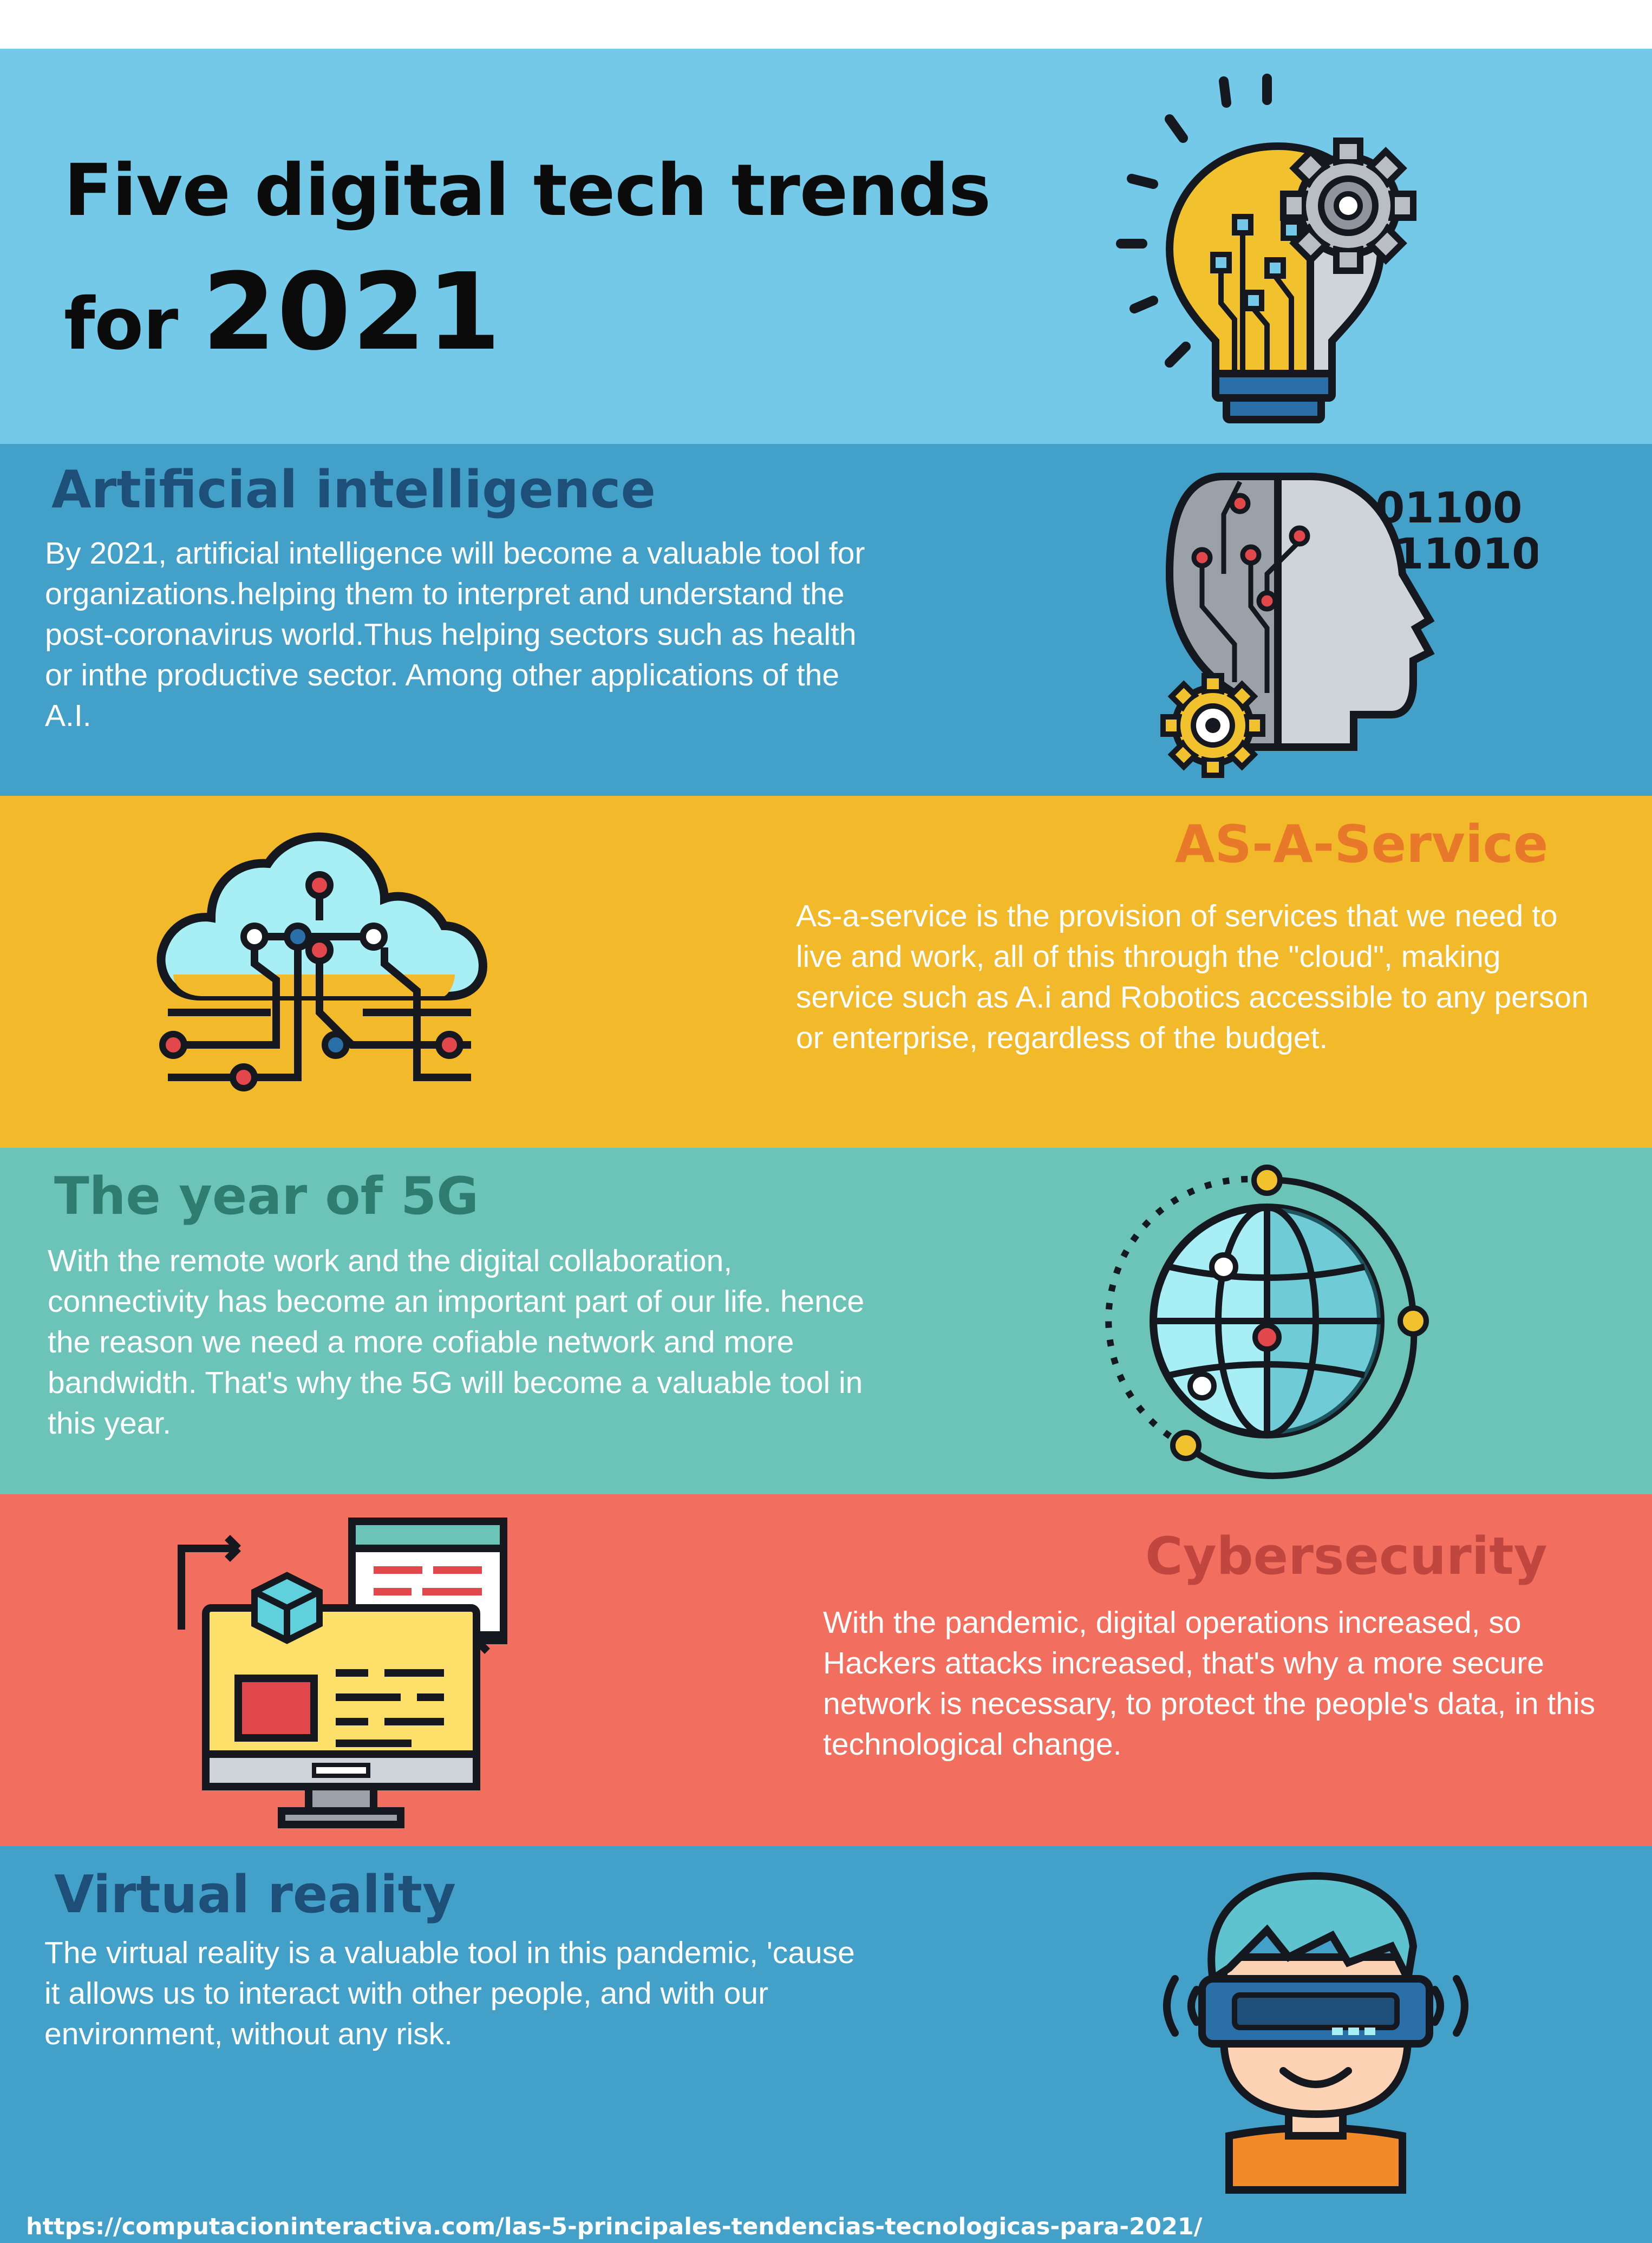  What do you see at coordinates (266, 1196) in the screenshot?
I see `section-heading: The year of 5G` at bounding box center [266, 1196].